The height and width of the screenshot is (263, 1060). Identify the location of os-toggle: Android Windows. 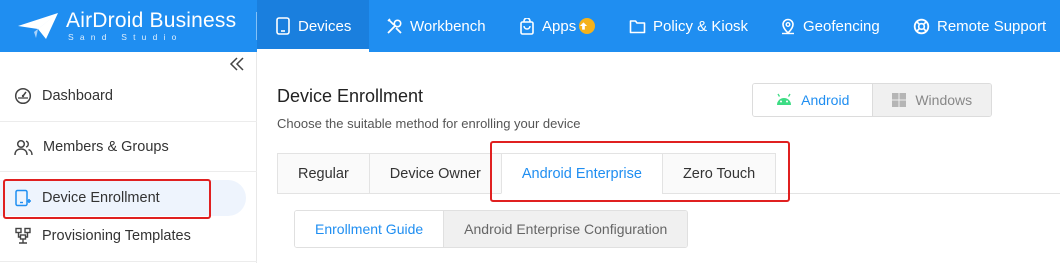
(872, 100).